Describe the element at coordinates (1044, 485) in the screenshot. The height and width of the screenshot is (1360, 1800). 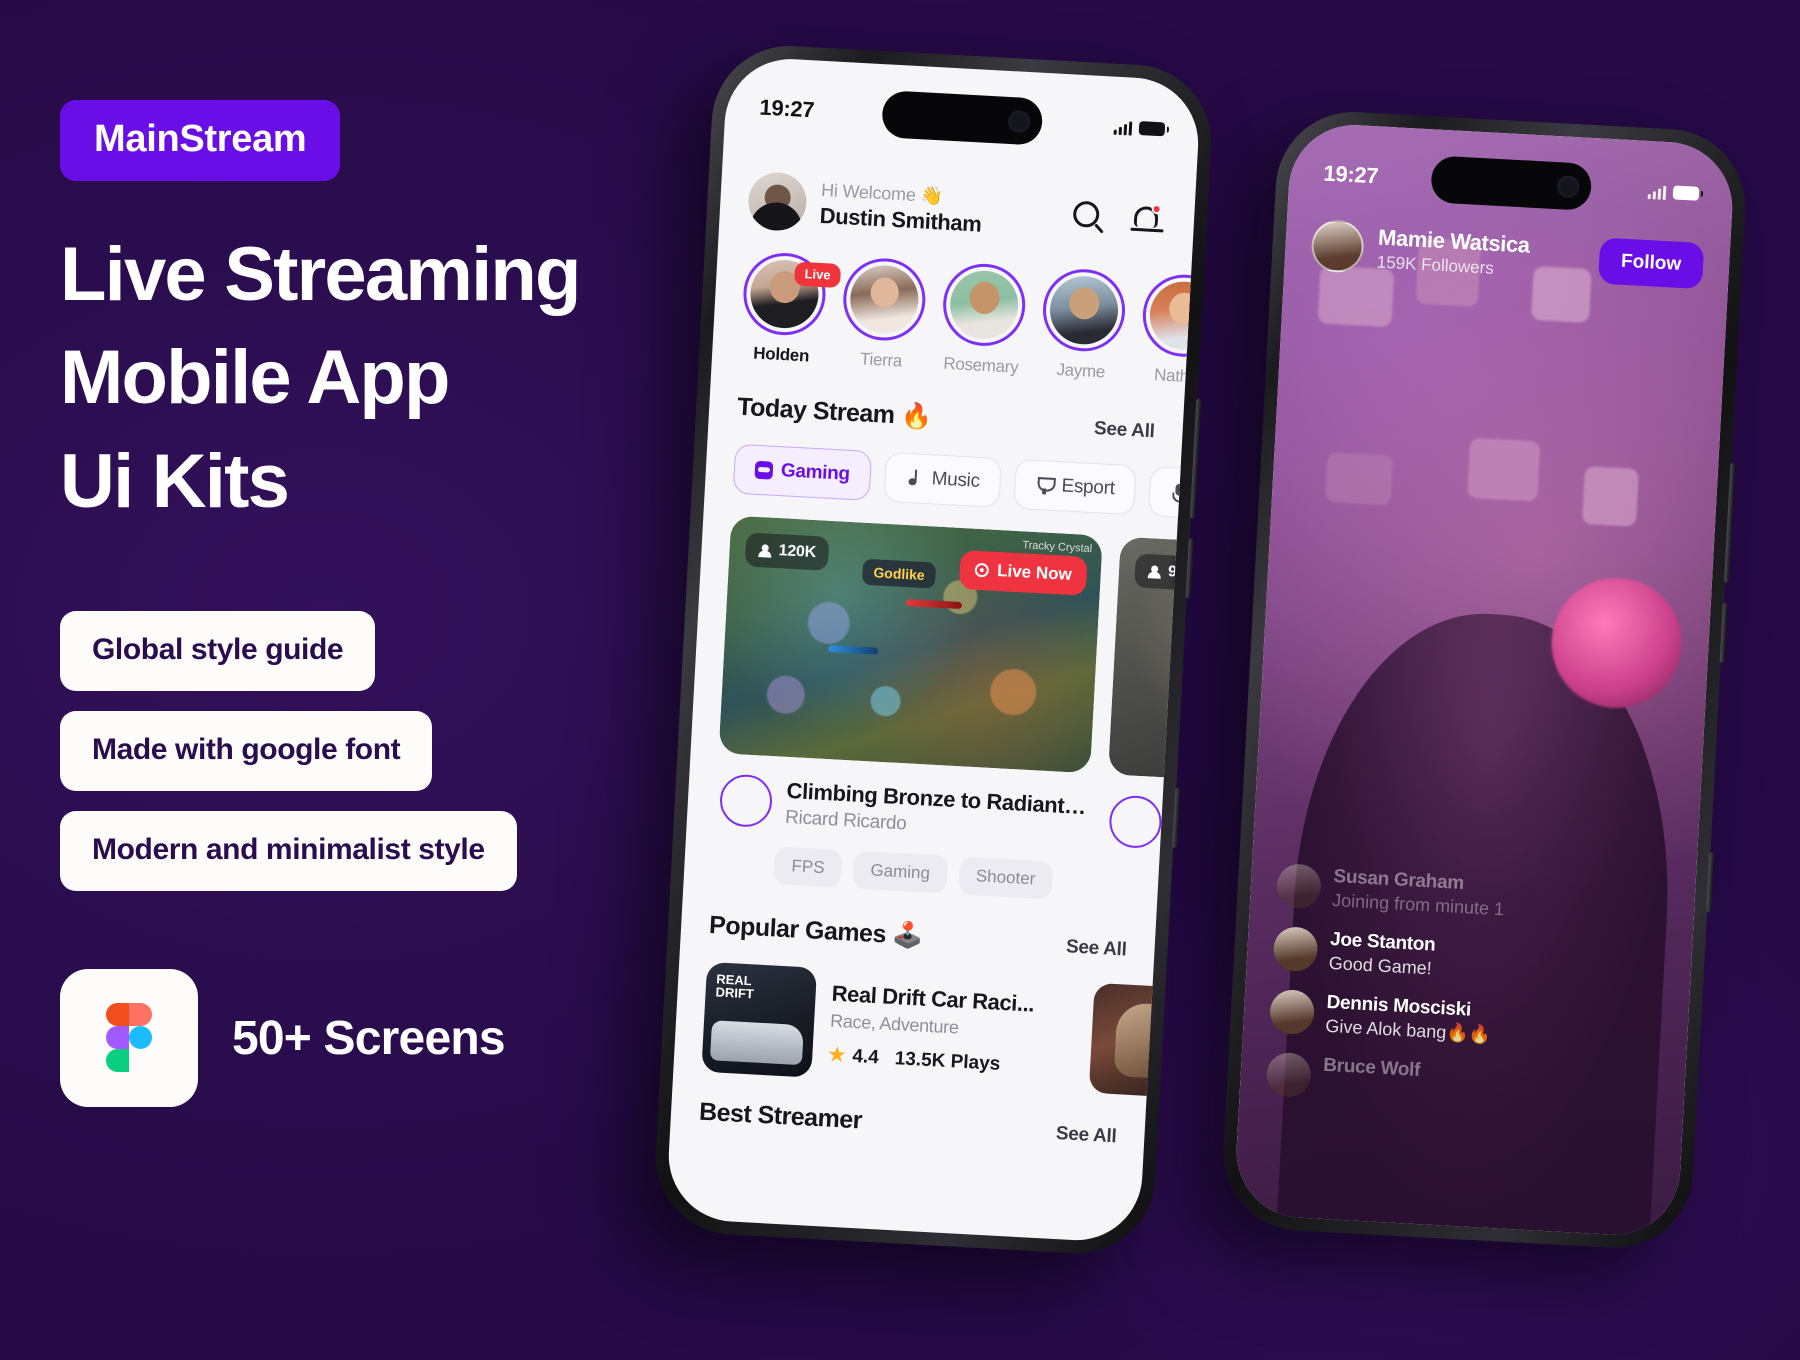
I see `trophy-icon` at that location.